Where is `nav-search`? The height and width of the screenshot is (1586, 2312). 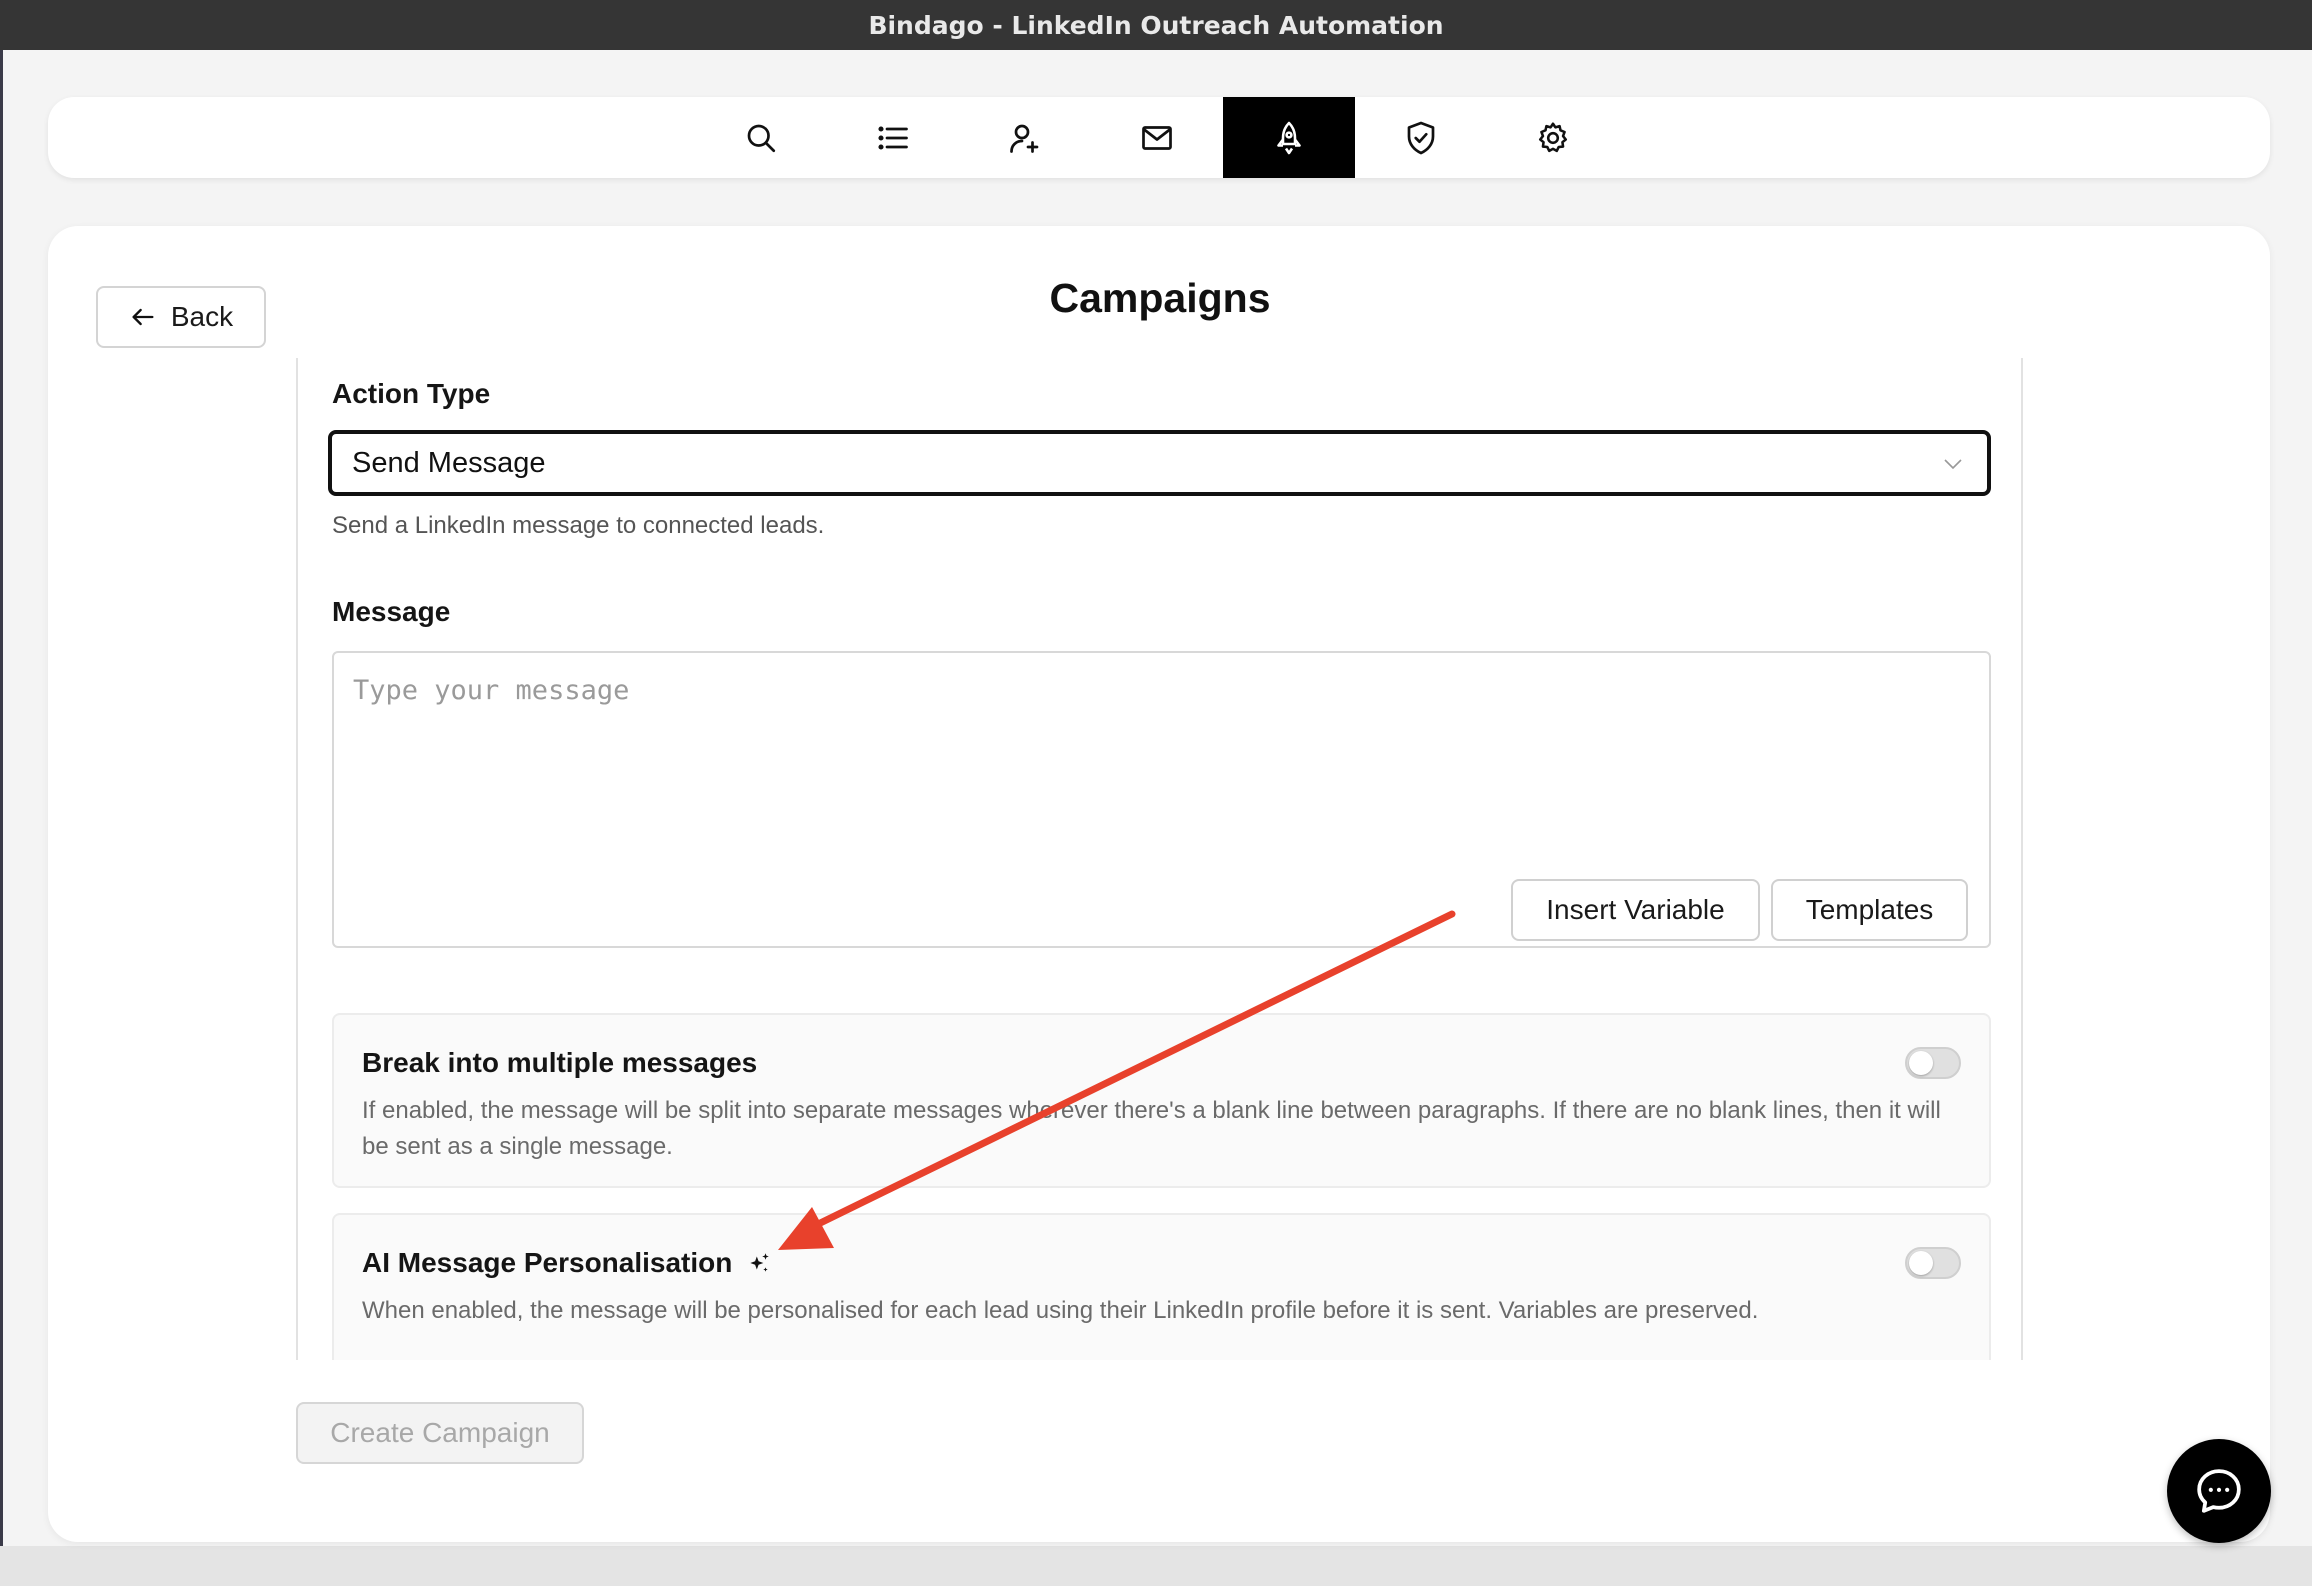
nav-search is located at coordinates (761, 137).